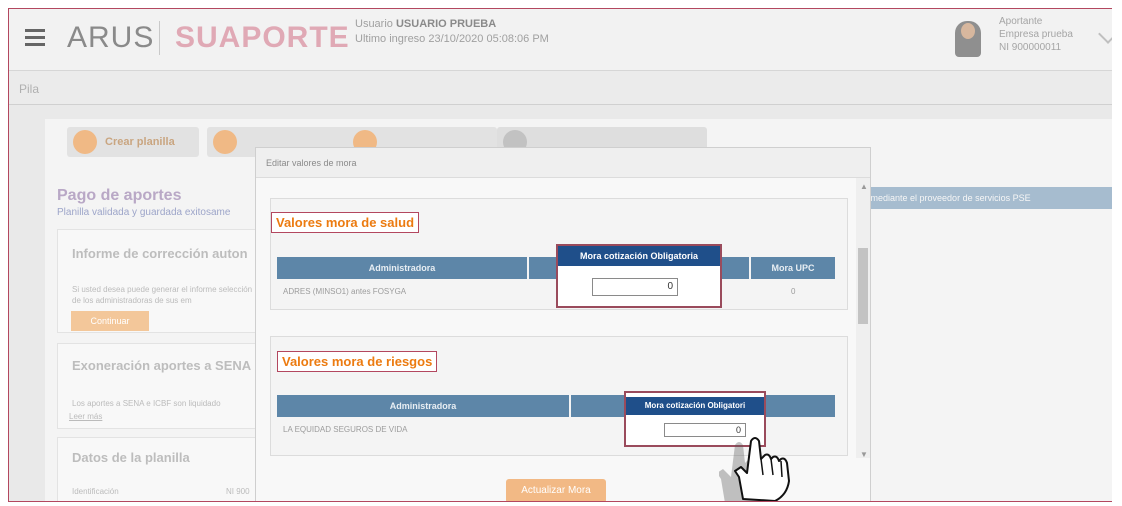 This screenshot has width=1122, height=506. Describe the element at coordinates (144, 212) in the screenshot. I see `page-subtitle: Planilla validada y guardada exitosame` at that location.